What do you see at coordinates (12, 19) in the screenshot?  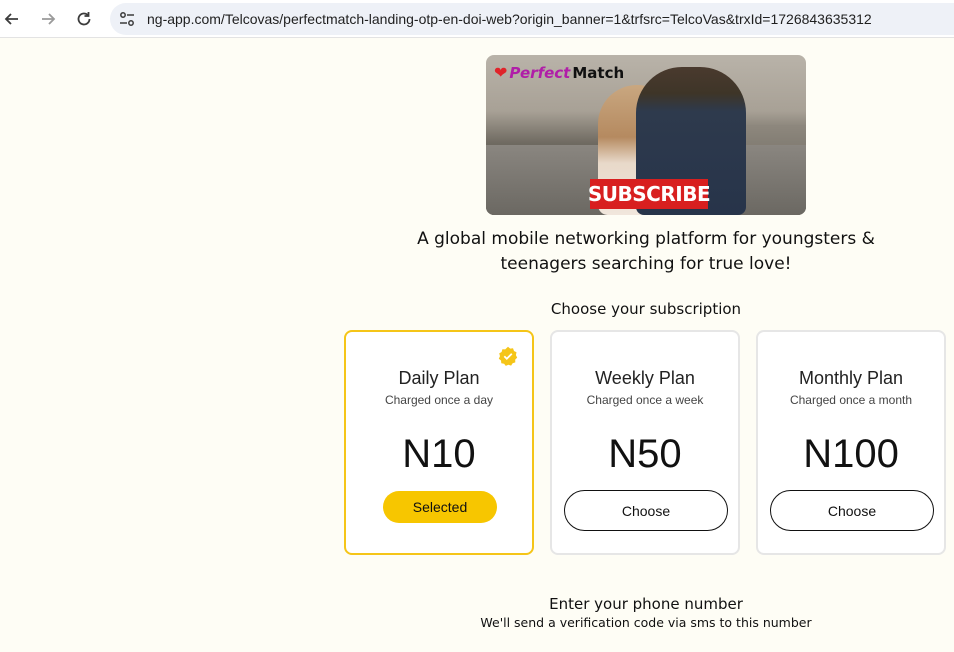 I see `back-icon` at bounding box center [12, 19].